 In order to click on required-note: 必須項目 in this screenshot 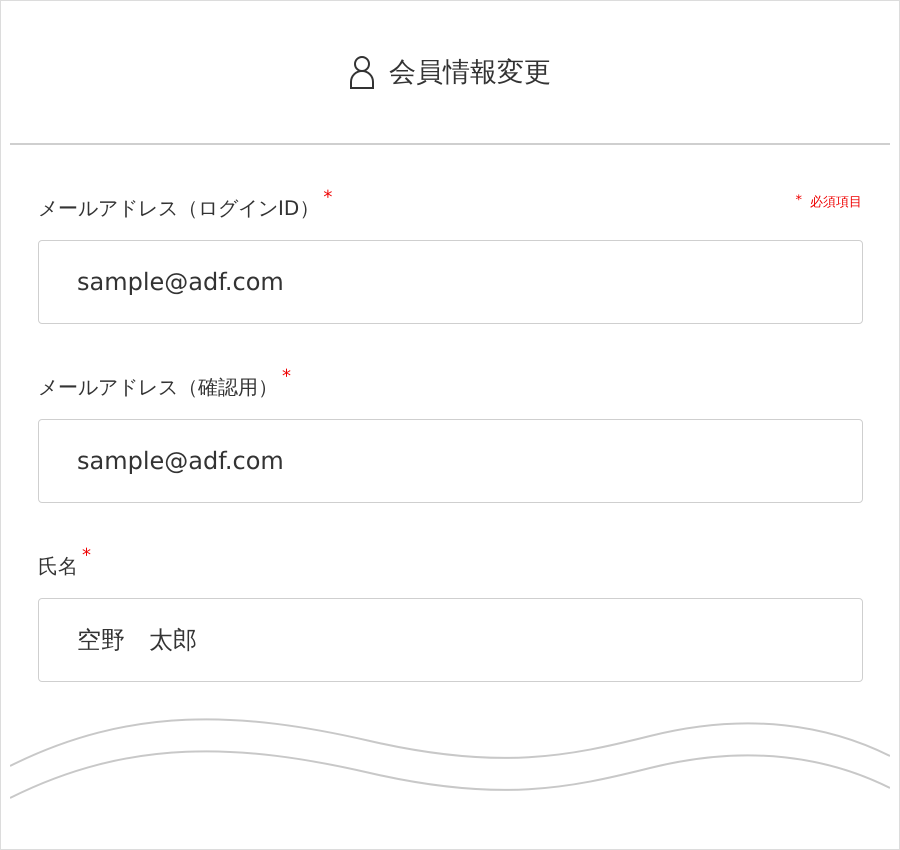, I will do `click(836, 202)`.